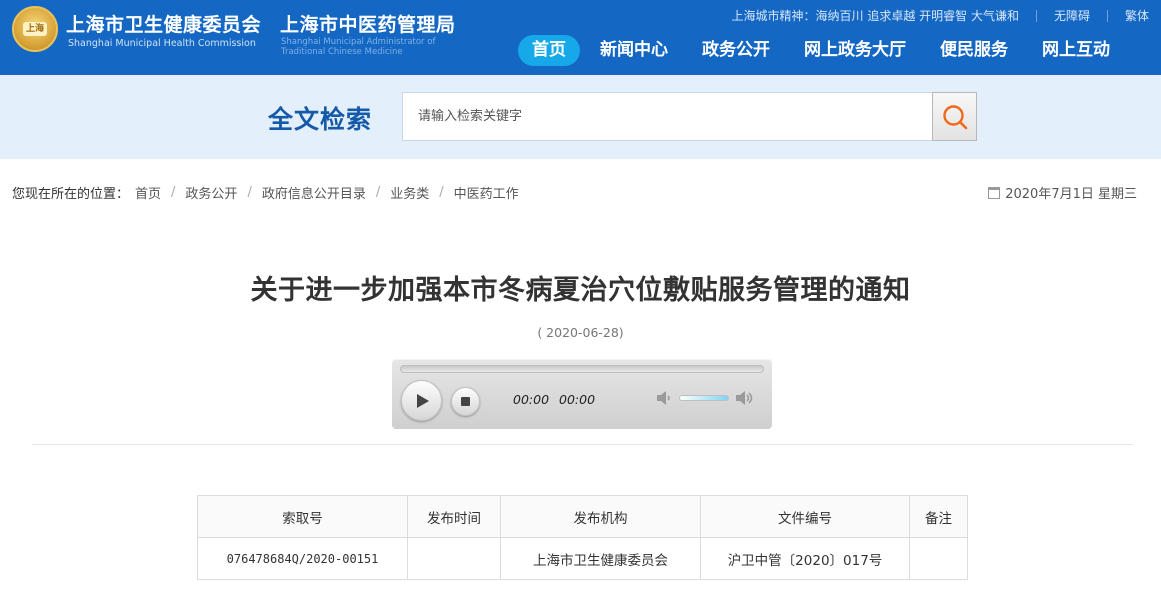  What do you see at coordinates (1137, 15) in the screenshot?
I see `traditional-chinese-link: 繁体` at bounding box center [1137, 15].